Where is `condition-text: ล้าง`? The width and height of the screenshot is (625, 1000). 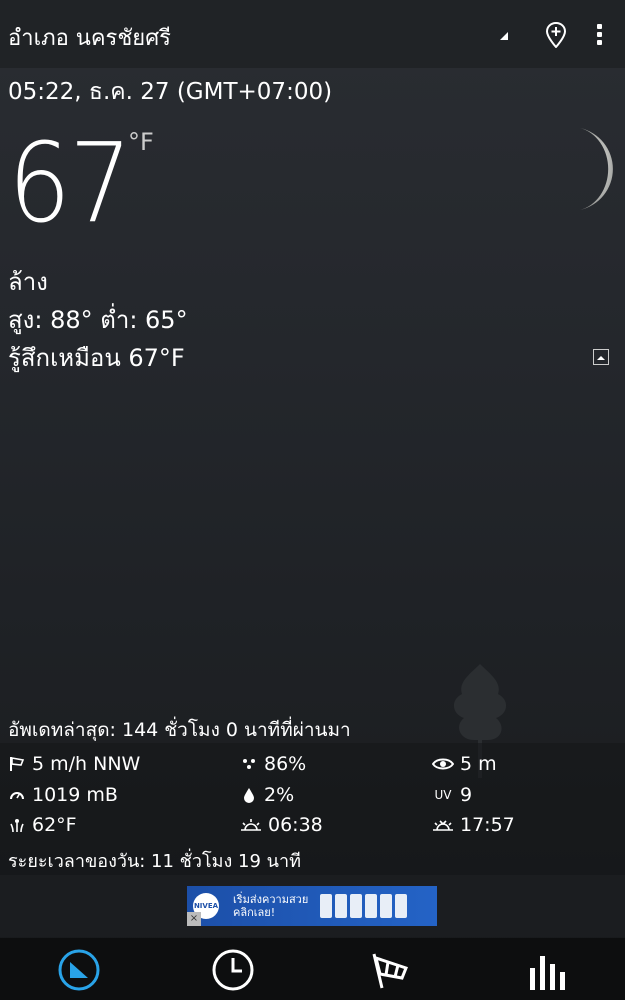 condition-text: ล้าง is located at coordinates (28, 282).